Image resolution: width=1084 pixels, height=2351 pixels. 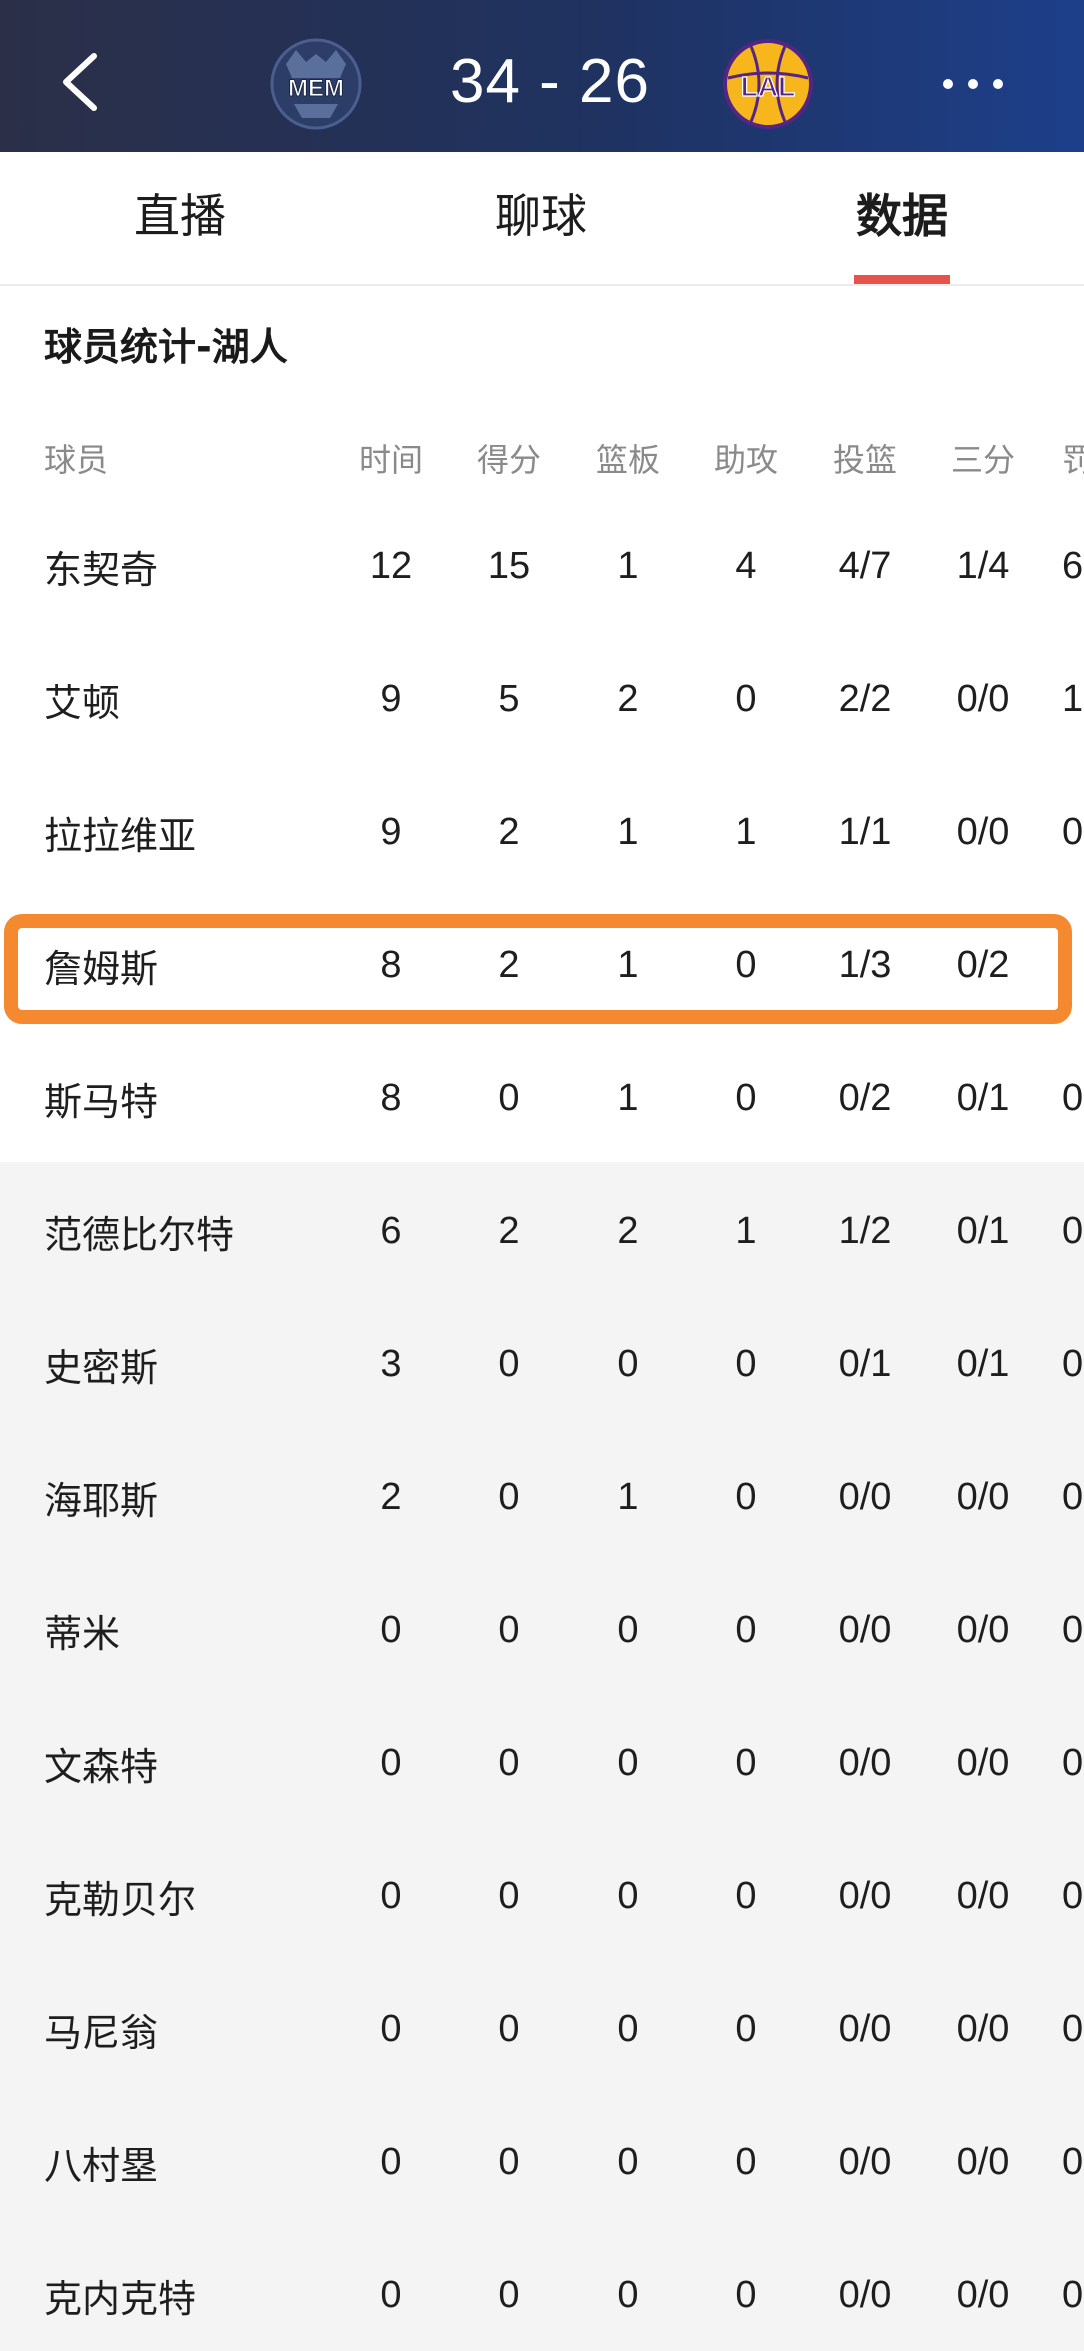 I want to click on active-tab-indicator, so click(x=902, y=279).